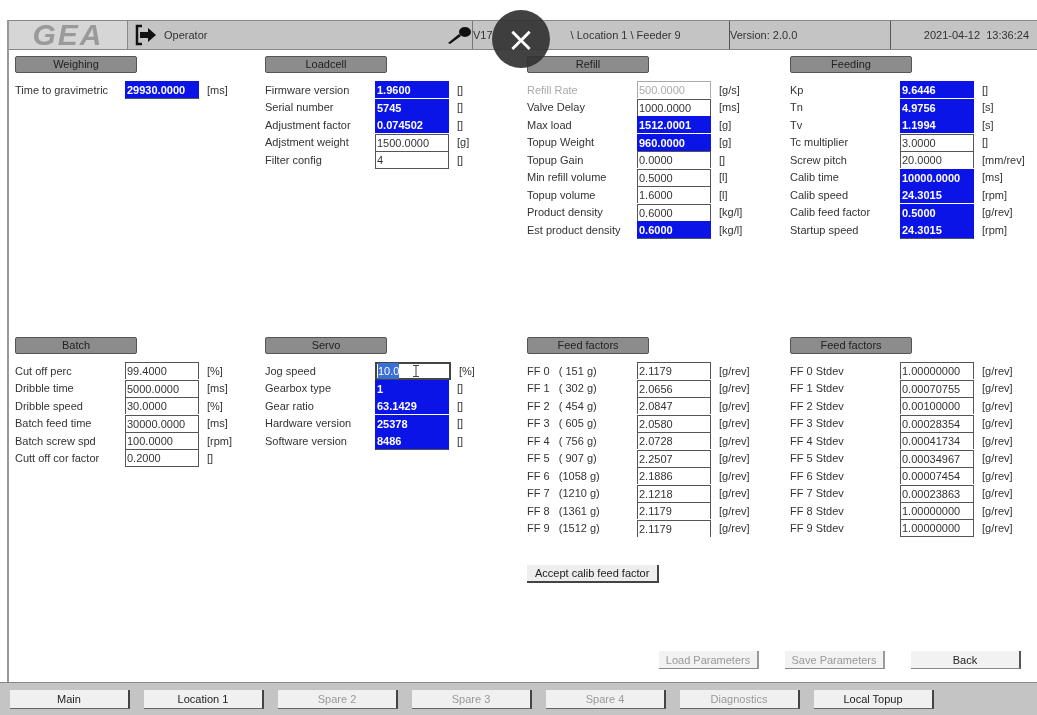 The width and height of the screenshot is (1037, 715). I want to click on field-label: FF 0 ( 151 g), so click(562, 370).